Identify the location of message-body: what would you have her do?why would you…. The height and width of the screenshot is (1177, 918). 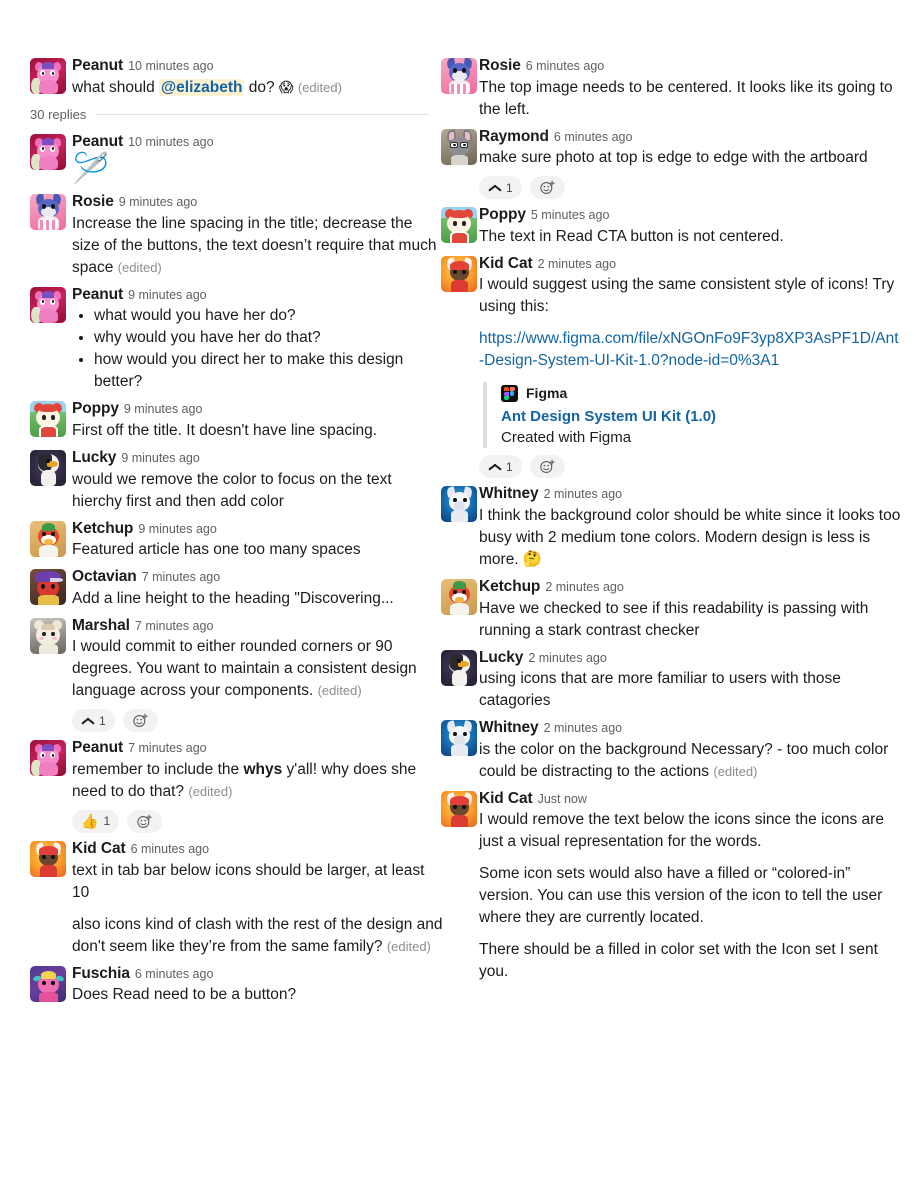
(257, 349).